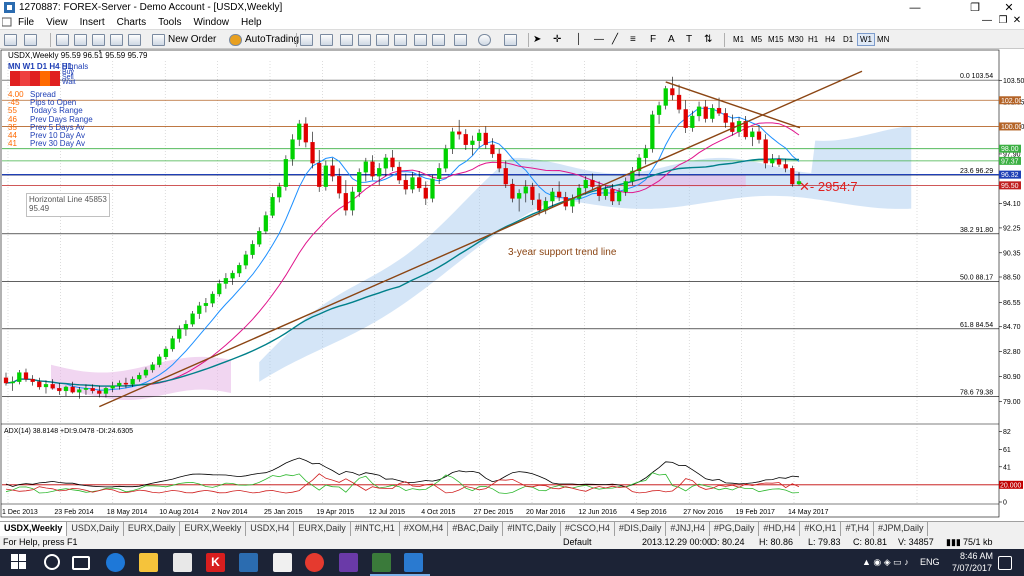  What do you see at coordinates (116, 39) in the screenshot?
I see `terminal-button` at bounding box center [116, 39].